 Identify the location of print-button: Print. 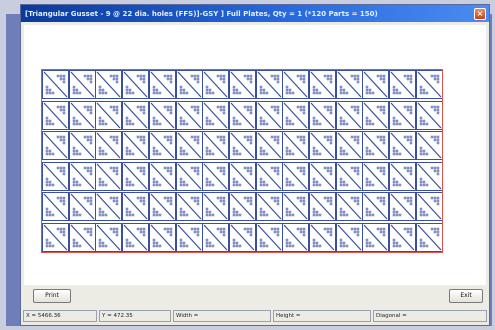
(52, 296).